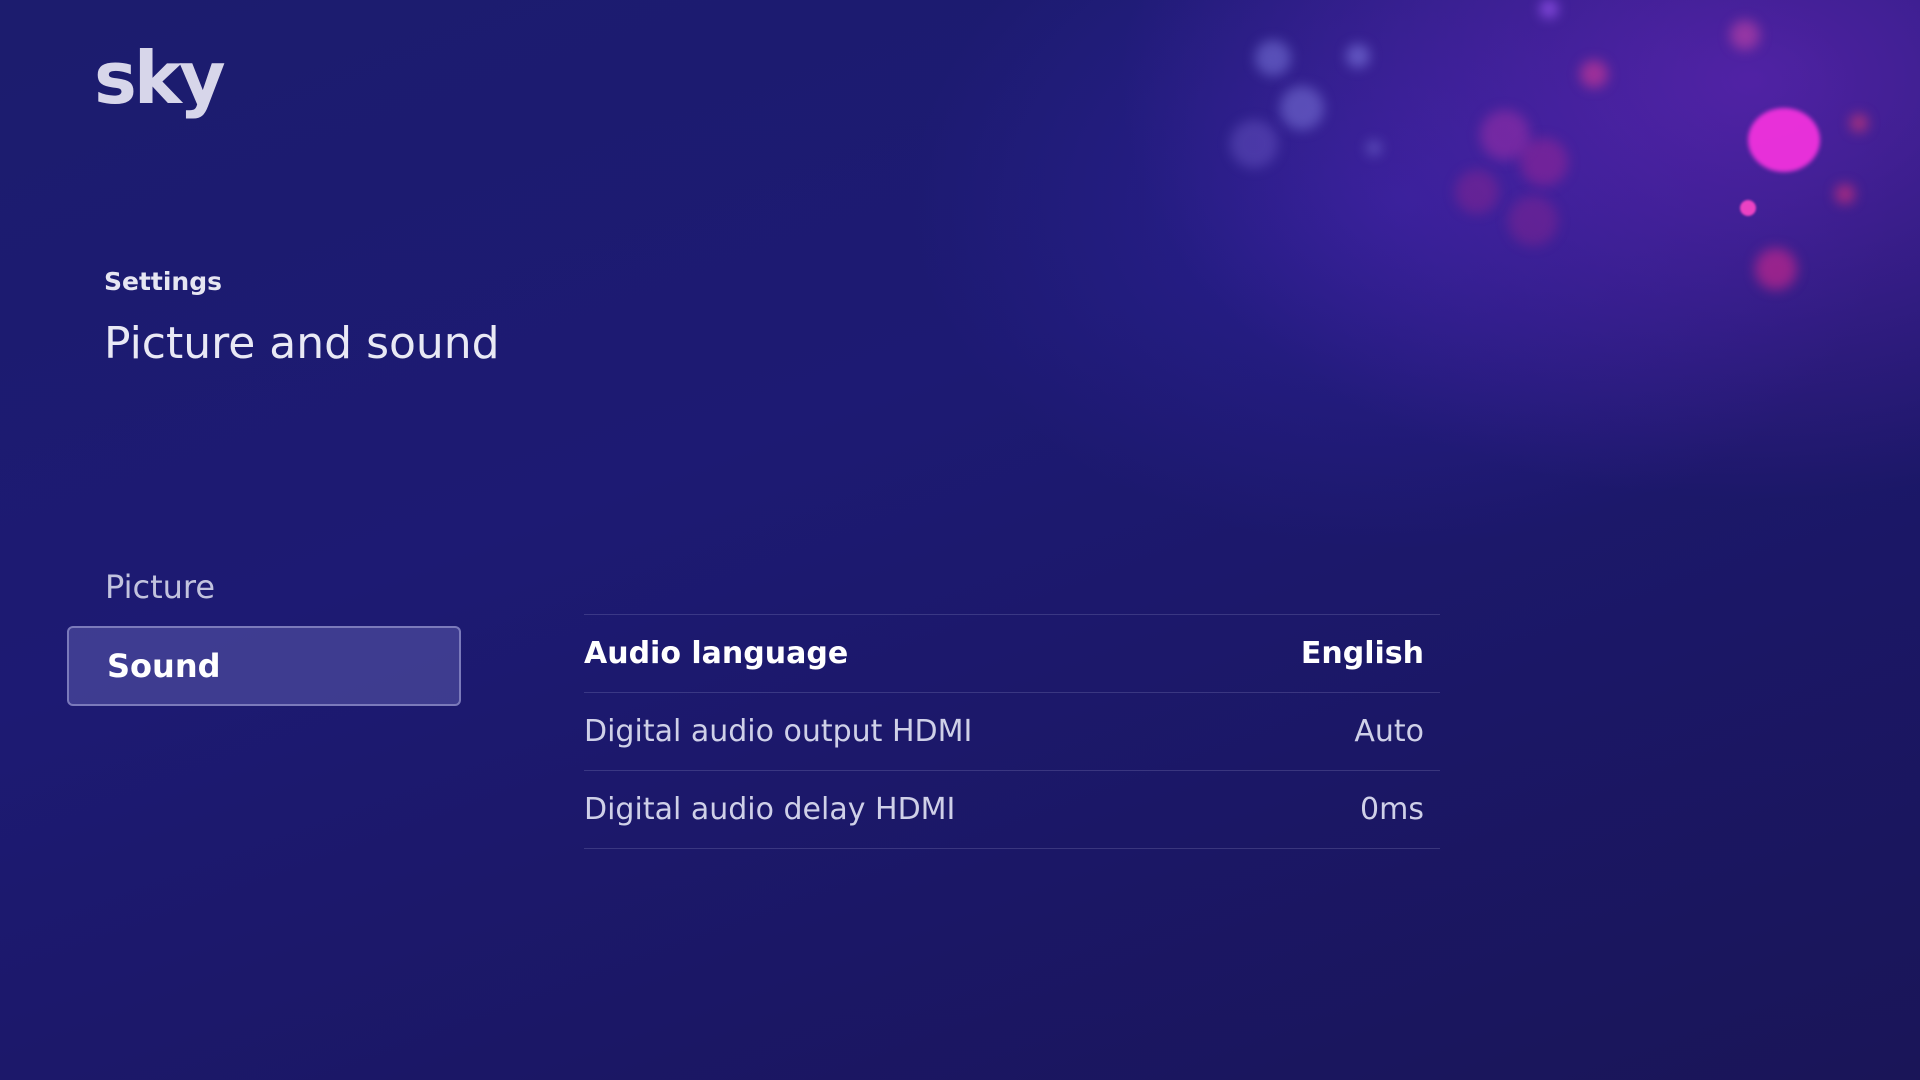 This screenshot has width=1920, height=1080. What do you see at coordinates (264, 587) in the screenshot?
I see `side-menu-item-picture: Picture` at bounding box center [264, 587].